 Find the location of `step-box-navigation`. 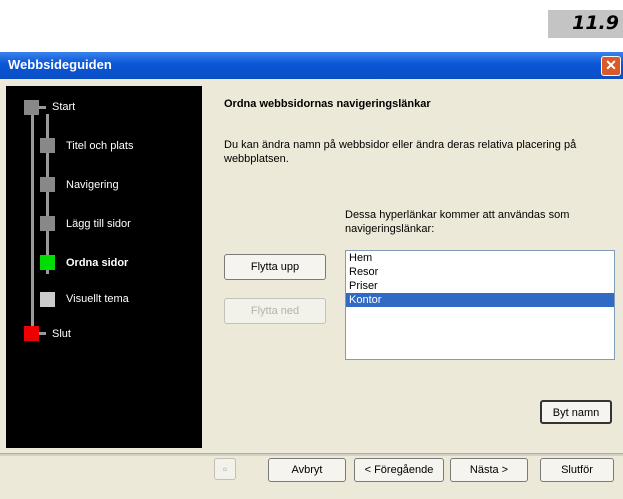

step-box-navigation is located at coordinates (47, 184).